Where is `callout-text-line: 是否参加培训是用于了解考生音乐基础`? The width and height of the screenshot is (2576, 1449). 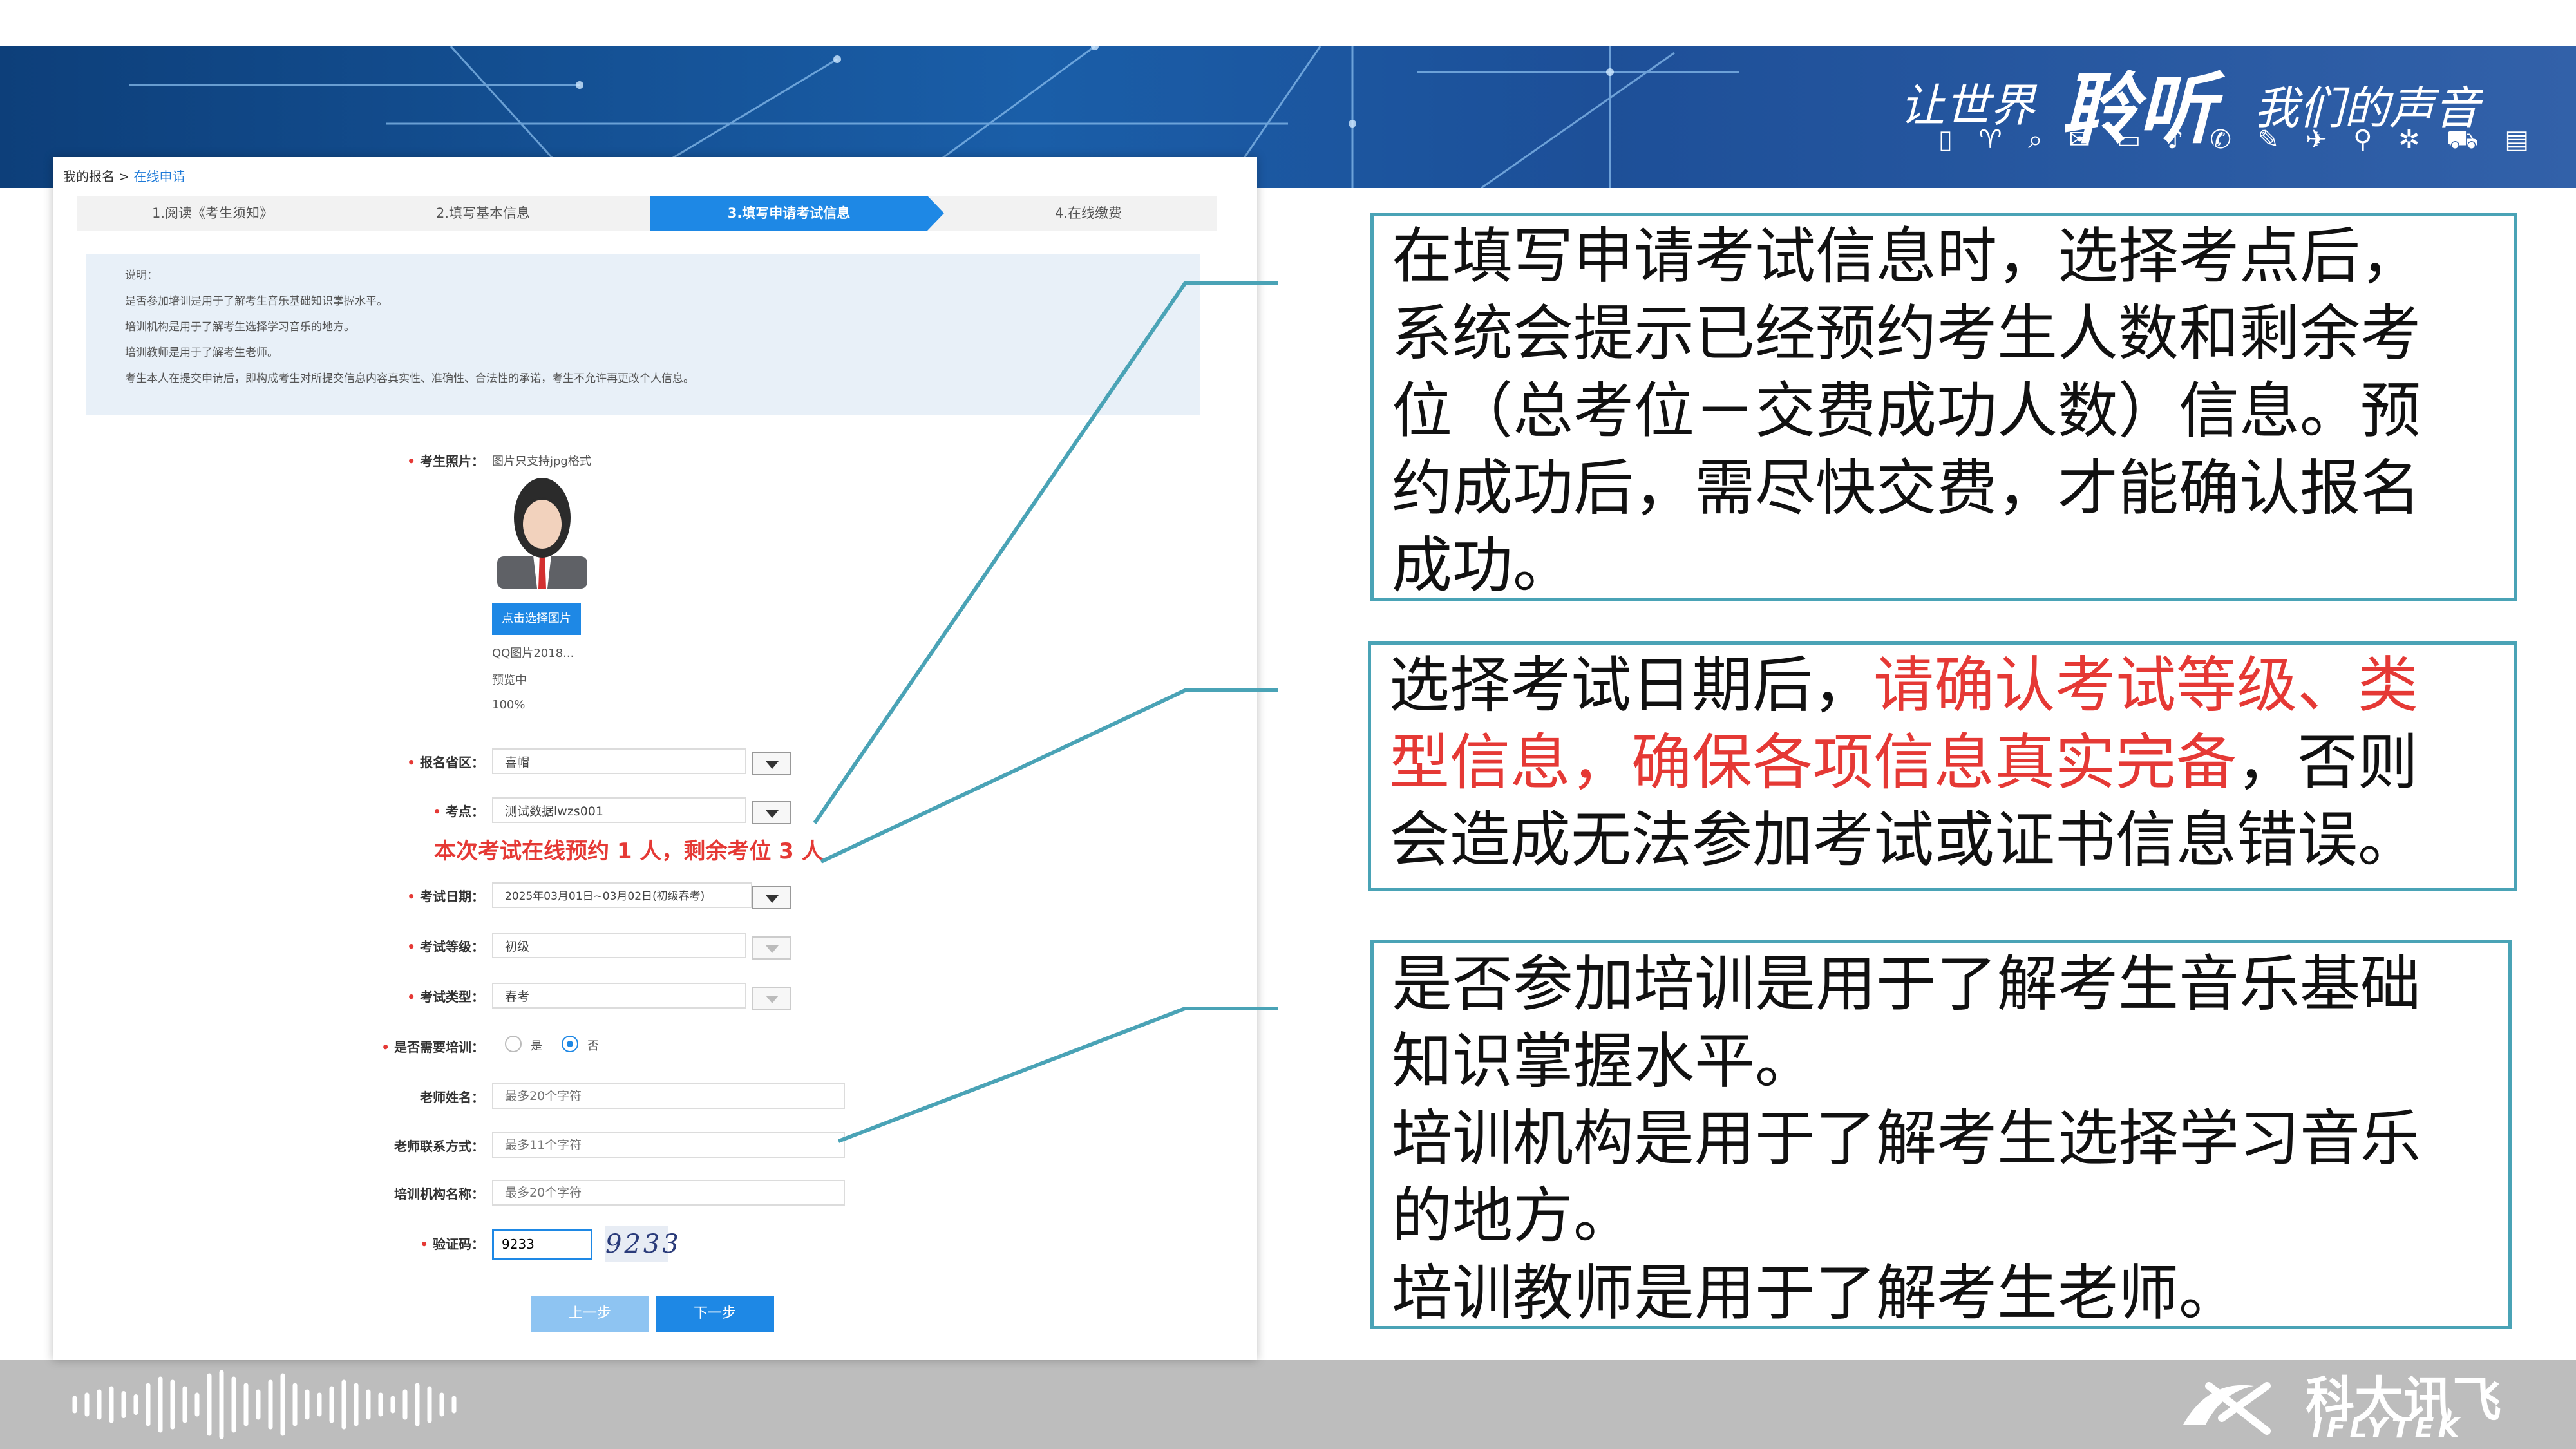
callout-text-line: 是否参加培训是用于了解考生音乐基础 is located at coordinates (1907, 984).